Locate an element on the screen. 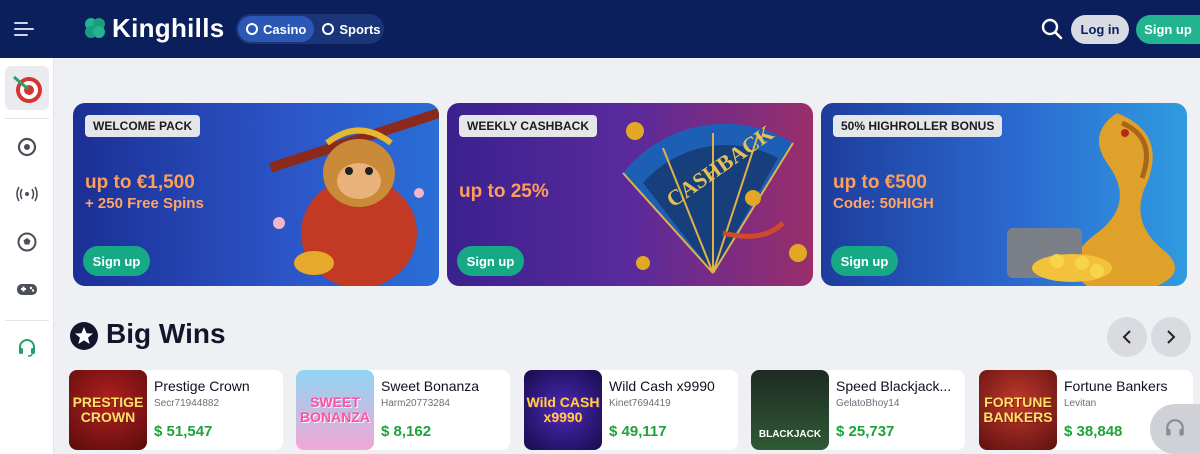  chevron-left-icon is located at coordinates (1126, 337).